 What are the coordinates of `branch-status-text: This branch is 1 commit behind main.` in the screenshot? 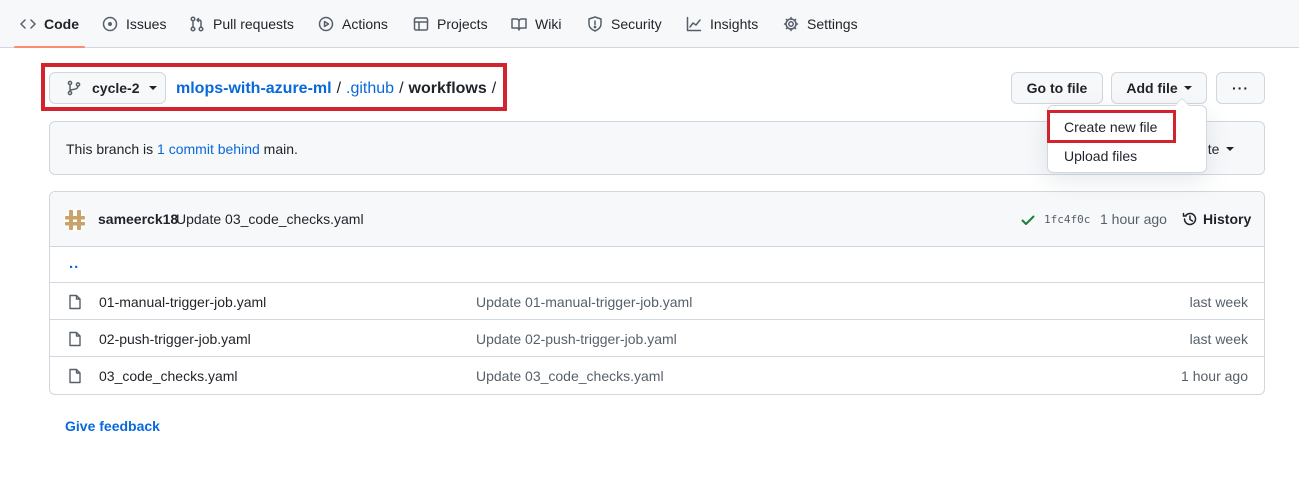 It's located at (182, 149).